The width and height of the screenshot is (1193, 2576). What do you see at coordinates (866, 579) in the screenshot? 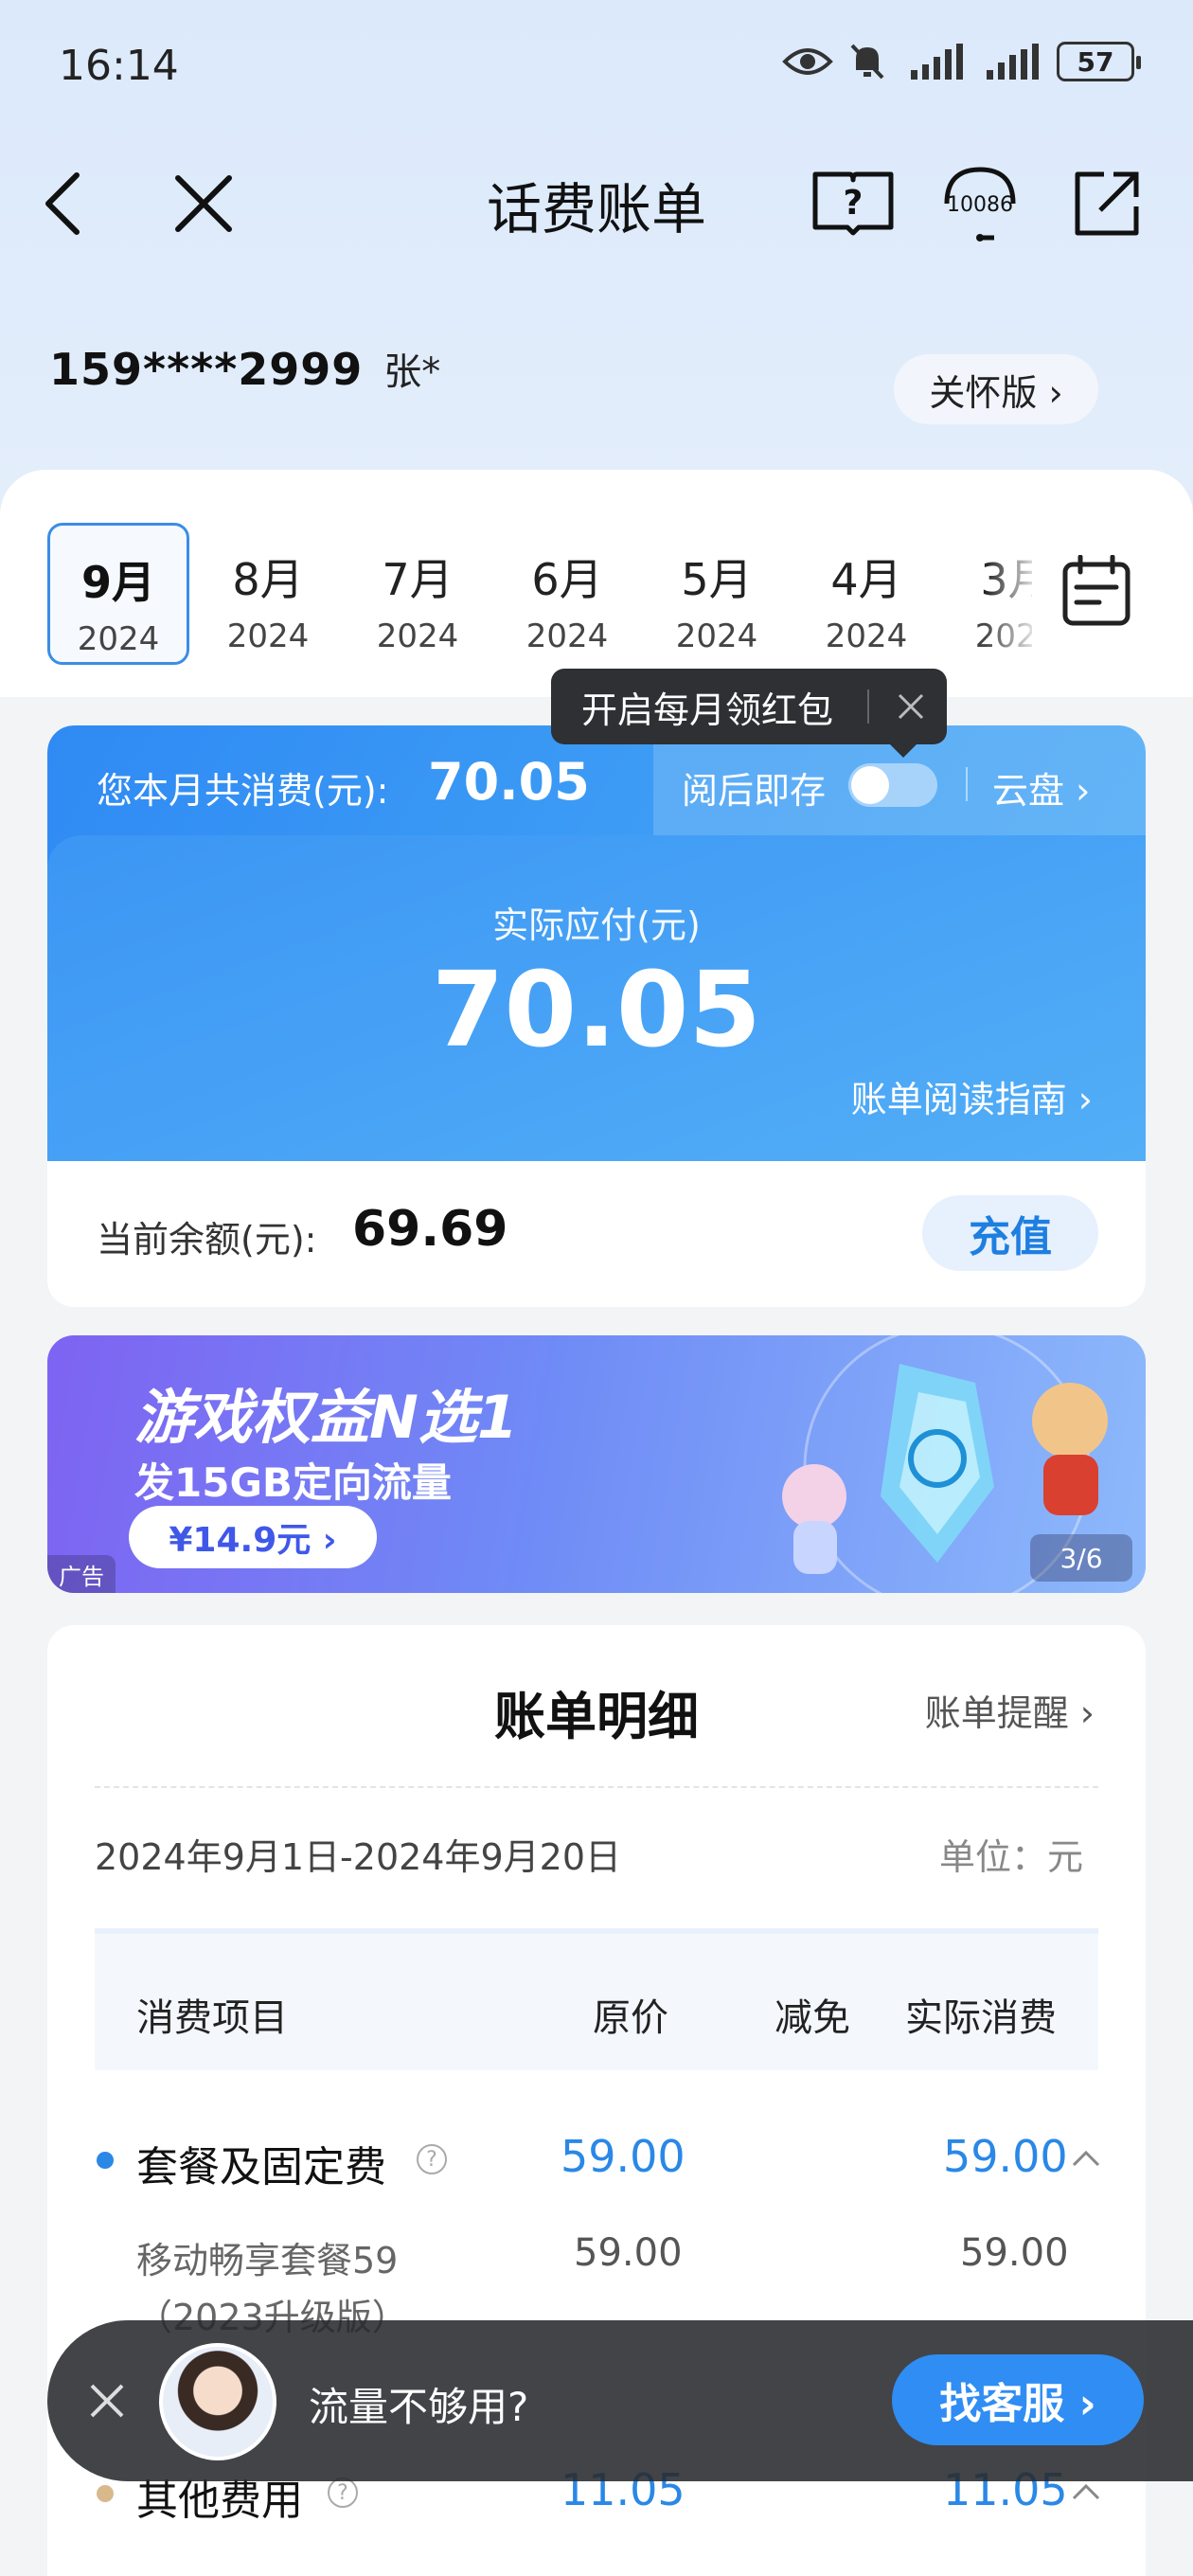
I see `month-label: 4月` at bounding box center [866, 579].